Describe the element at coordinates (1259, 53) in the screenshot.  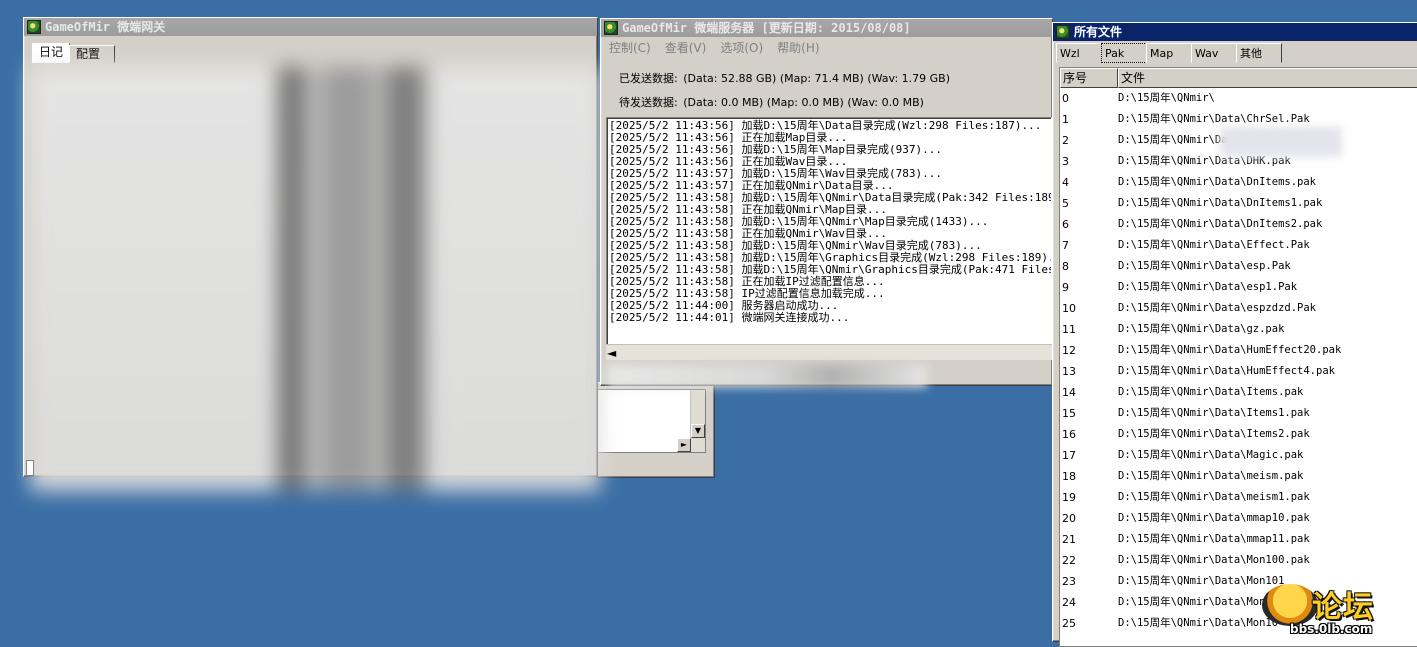
I see `tab-other: 其他` at that location.